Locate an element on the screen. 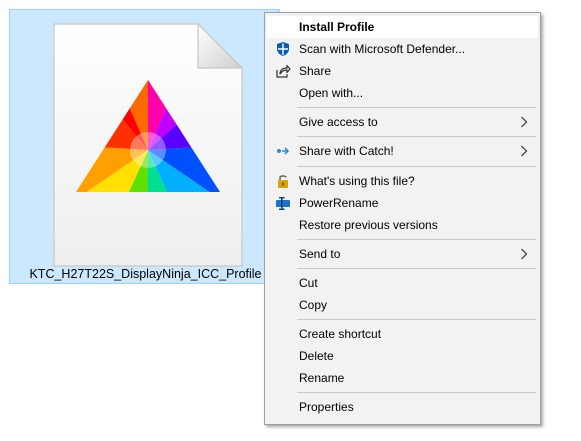  menu-item-label: Properties is located at coordinates (326, 407).